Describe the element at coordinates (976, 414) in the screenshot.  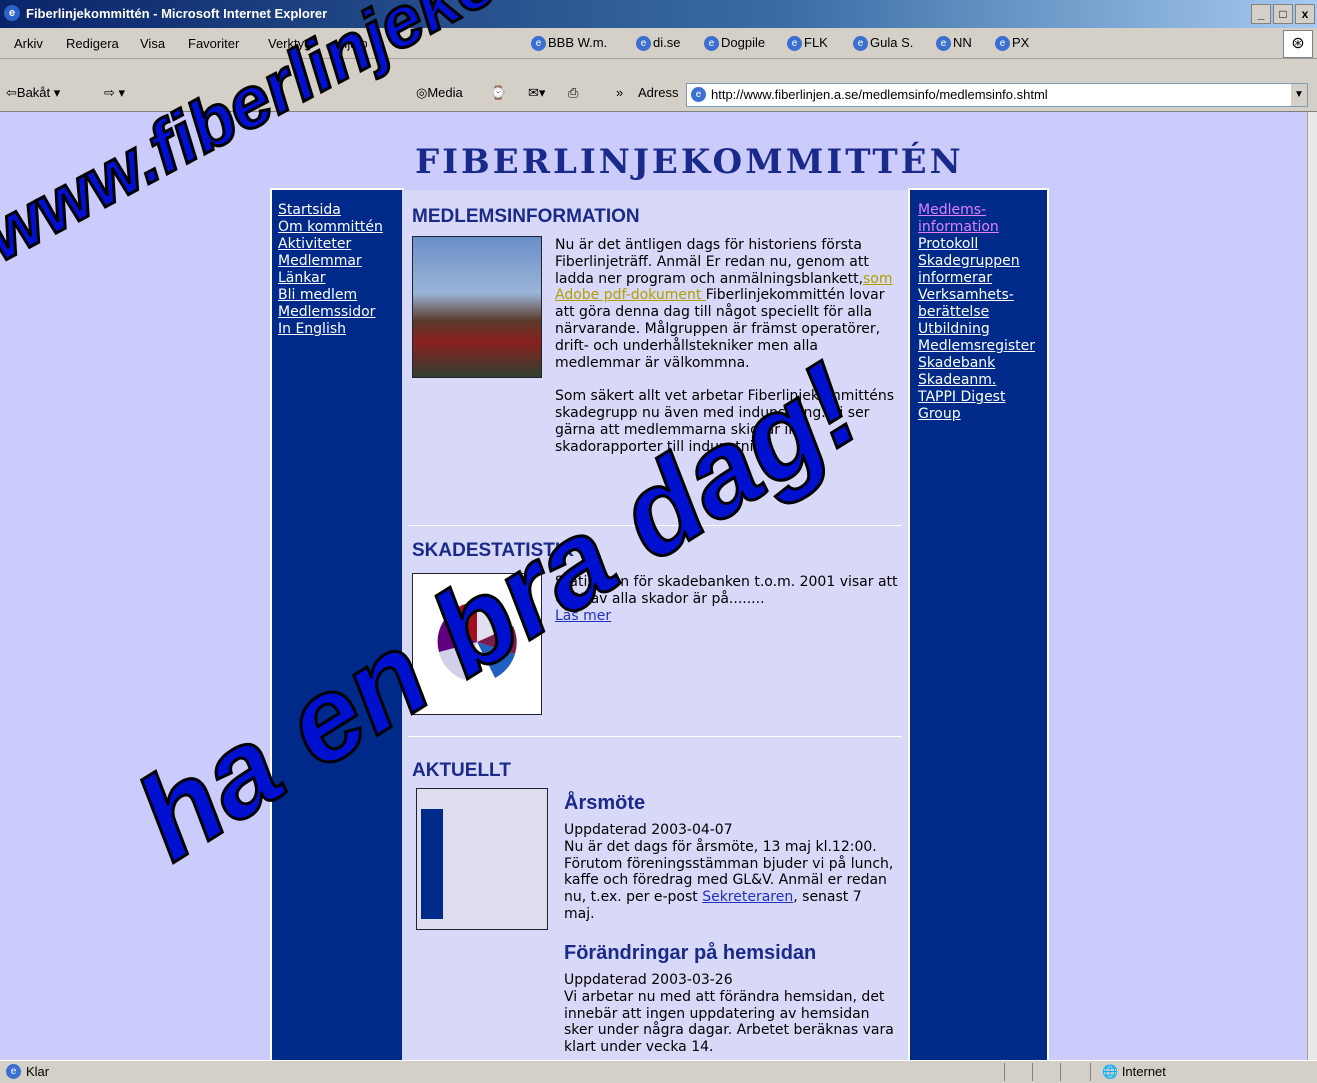
I see `nav-group: Group` at that location.